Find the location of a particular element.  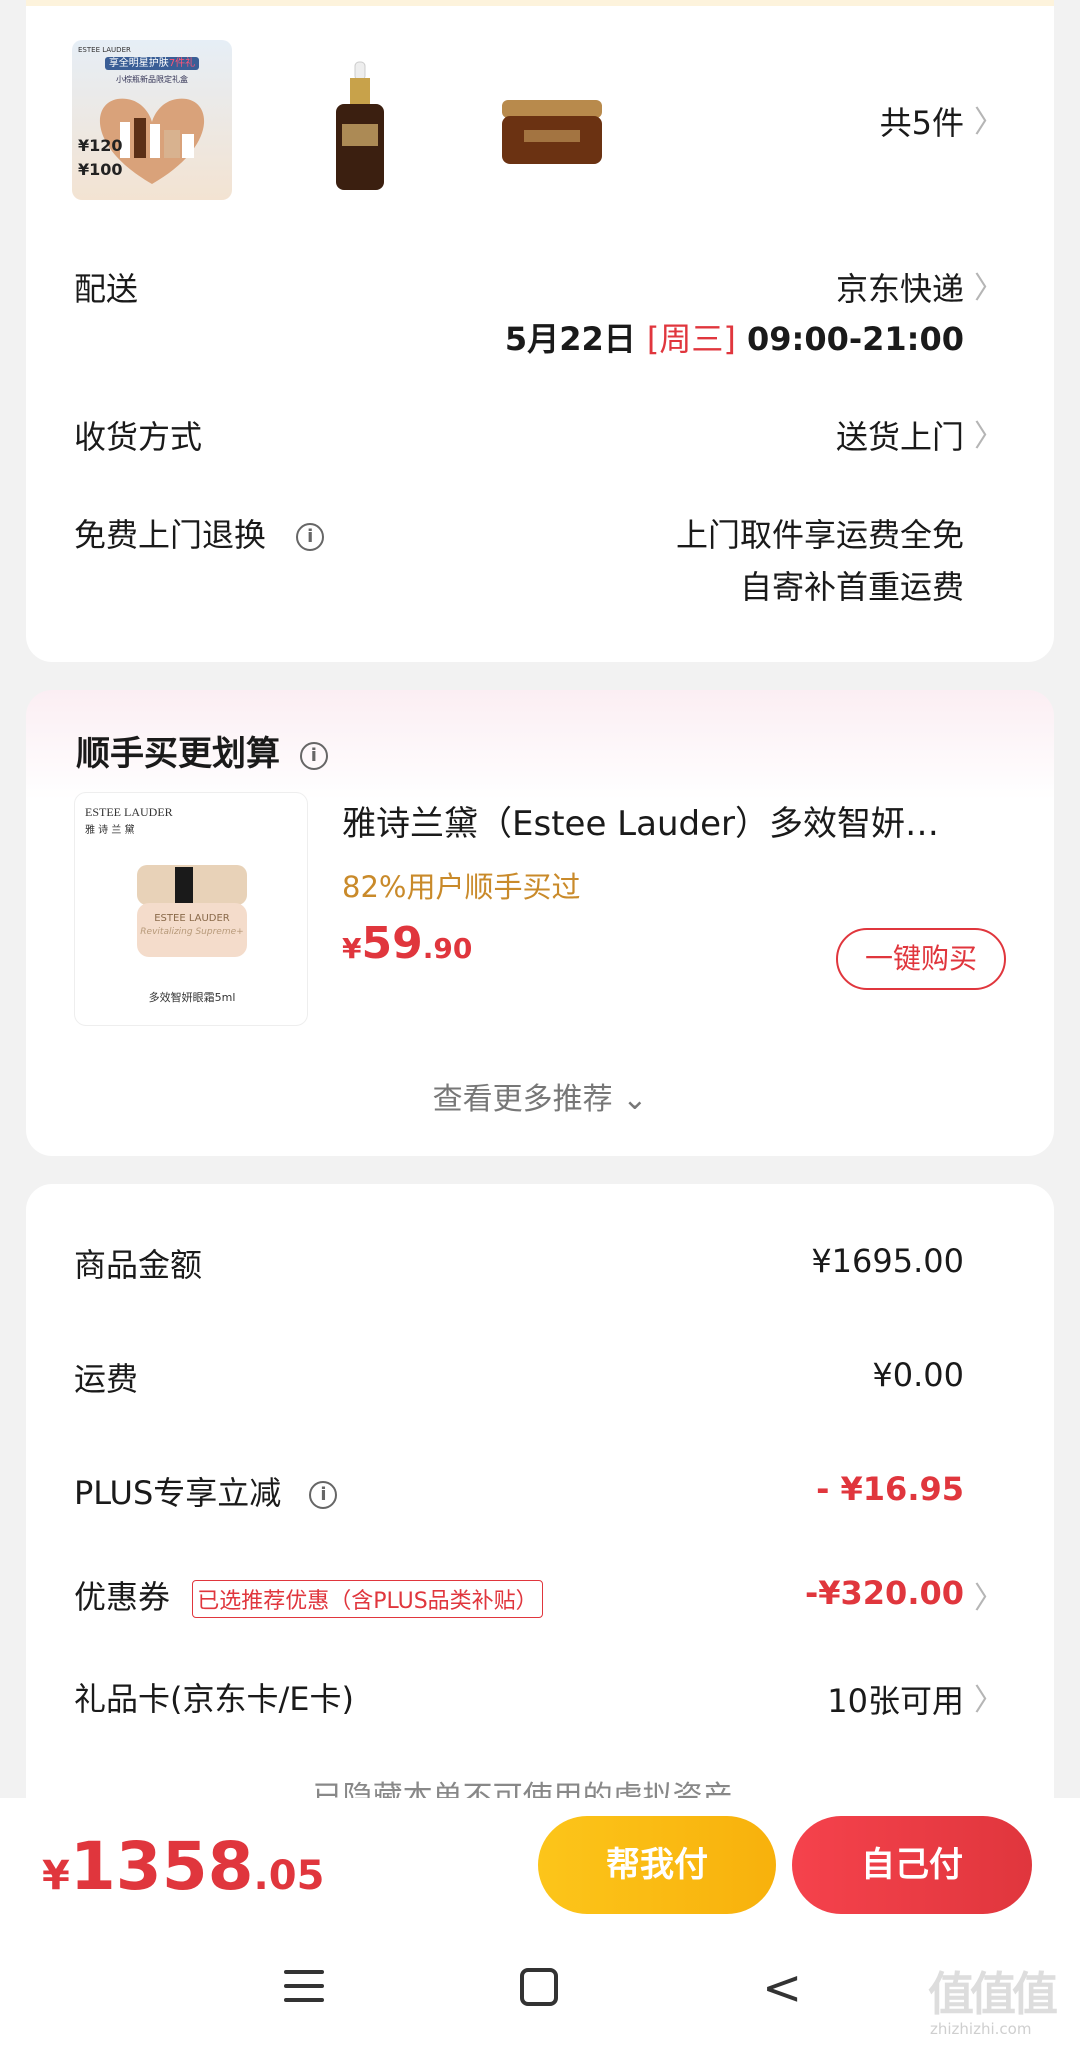

summary-value-giftcard: 10张可用 is located at coordinates (895, 1699).